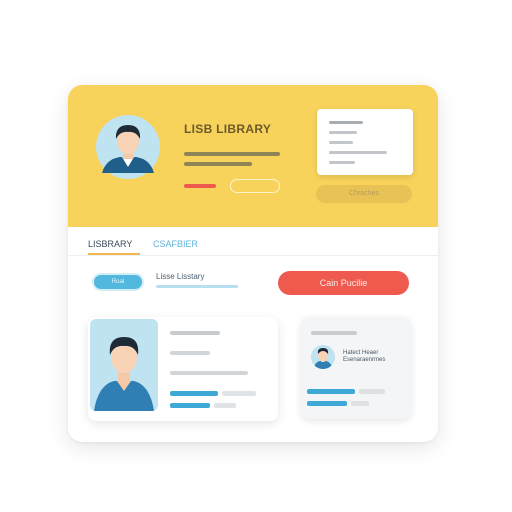  I want to click on header-avatar, so click(128, 147).